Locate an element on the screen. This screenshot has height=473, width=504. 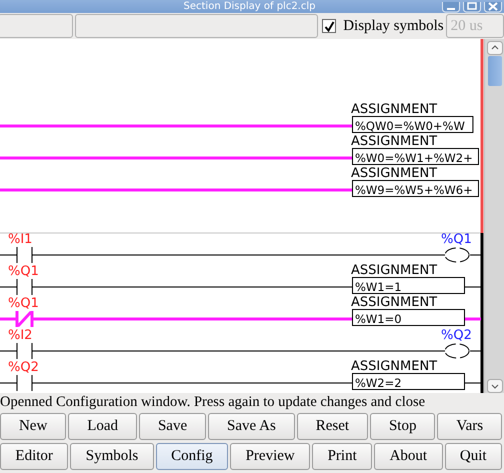
checkbox is located at coordinates (329, 26).